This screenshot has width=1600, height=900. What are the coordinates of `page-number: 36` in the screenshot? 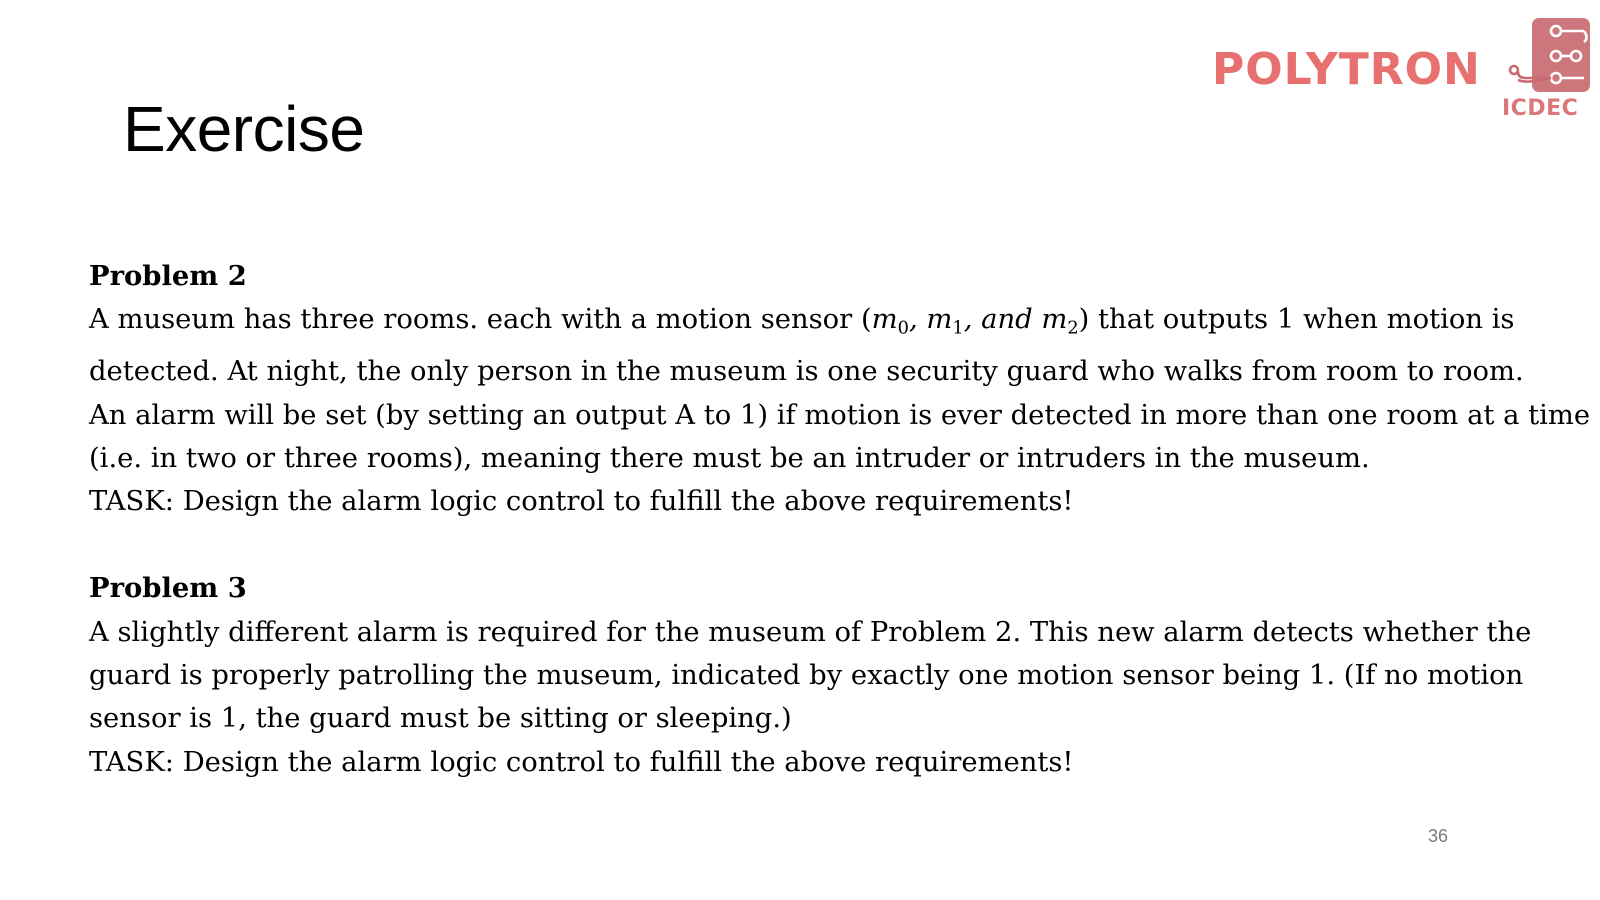 It's located at (1438, 836).